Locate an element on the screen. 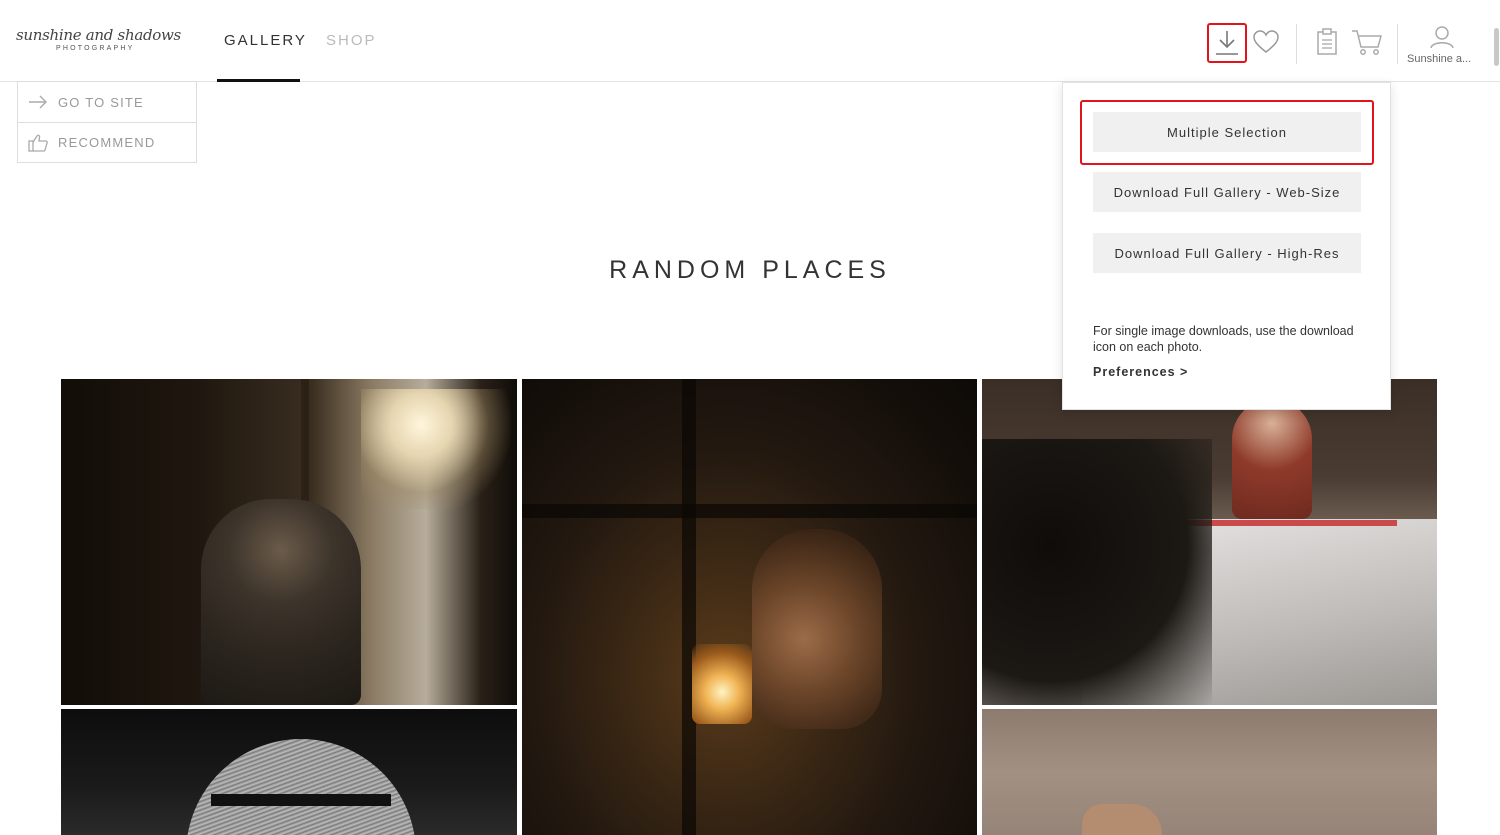 The width and height of the screenshot is (1500, 835). cart-button is located at coordinates (1367, 42).